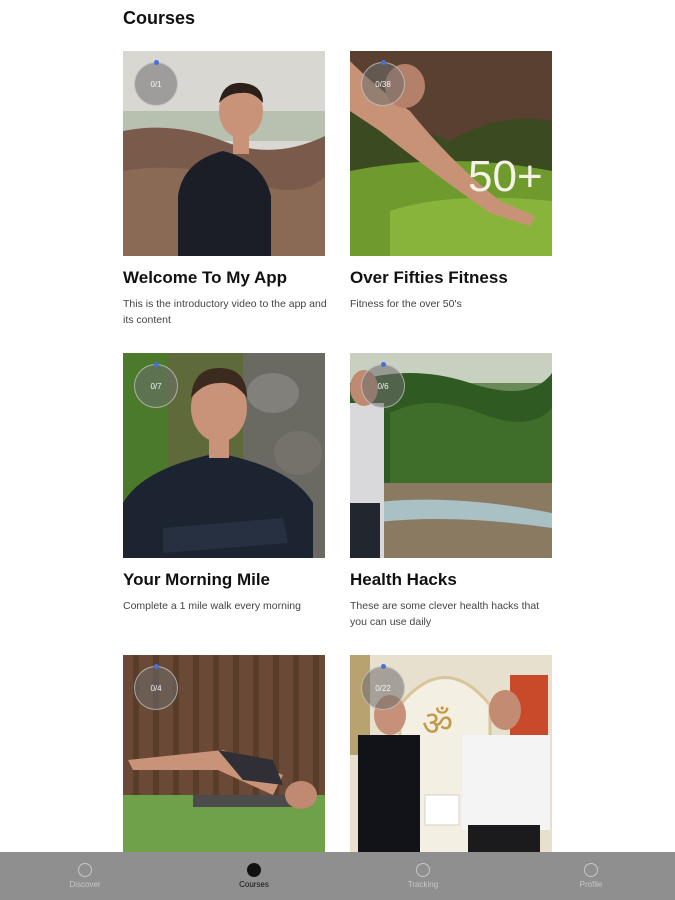 The image size is (675, 900). I want to click on progress-badge: 0/4, so click(156, 687).